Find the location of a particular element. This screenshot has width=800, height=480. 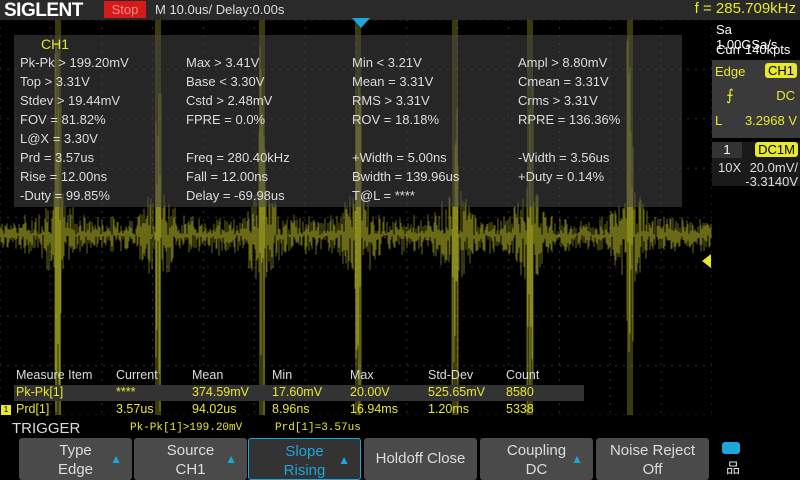

network-icon: 品 is located at coordinates (733, 468).